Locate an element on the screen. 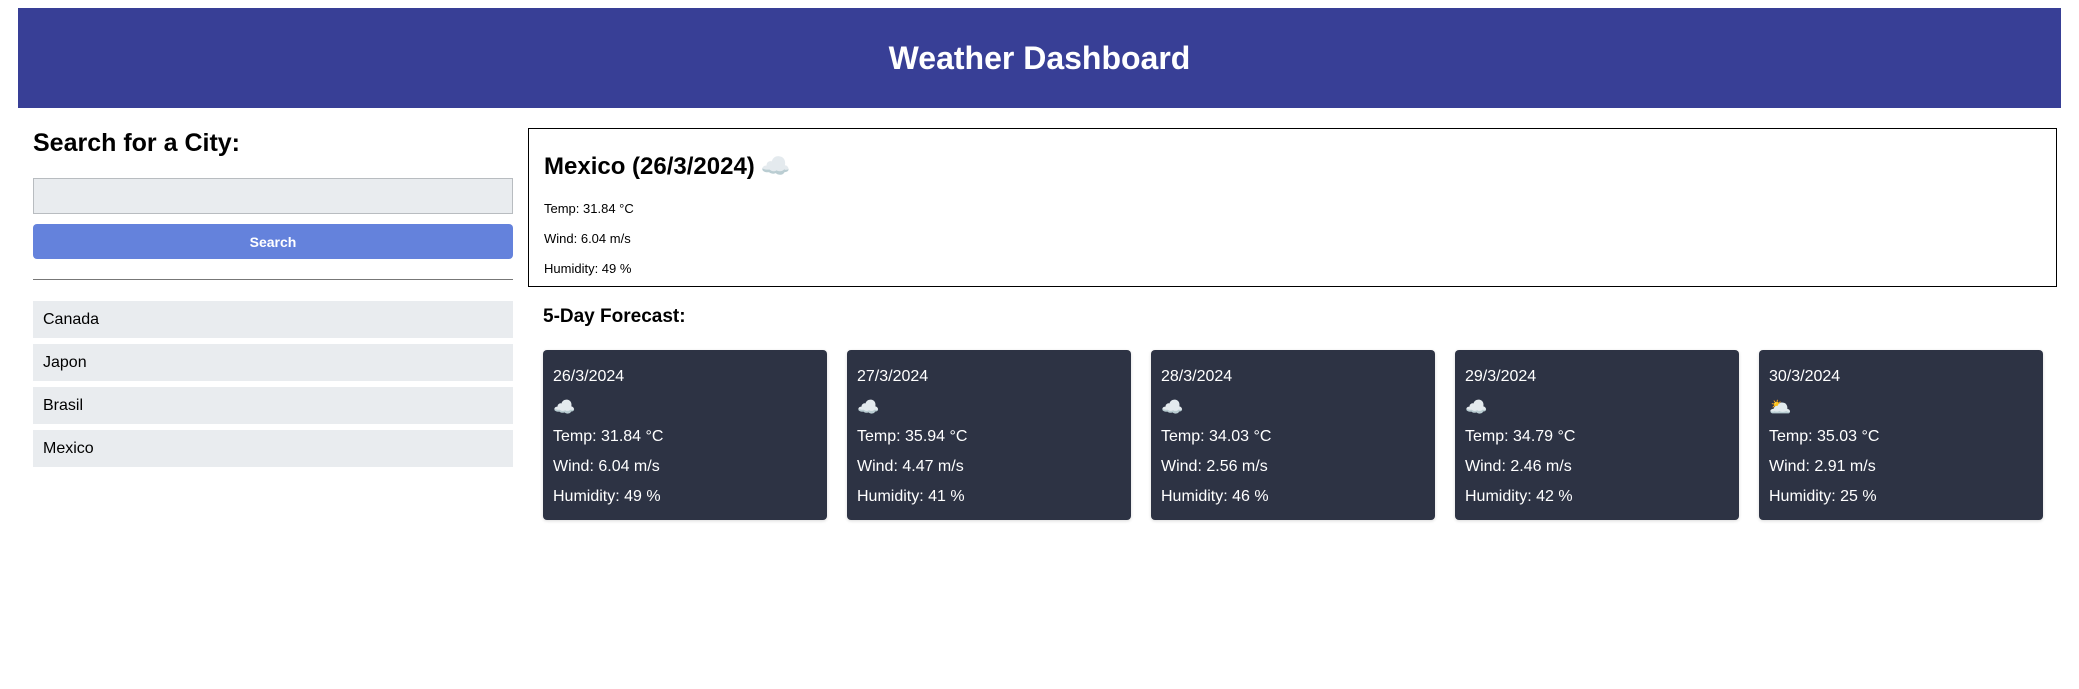 The height and width of the screenshot is (689, 2079). forecast-temp: Temp: 34.03 °C is located at coordinates (1216, 436).